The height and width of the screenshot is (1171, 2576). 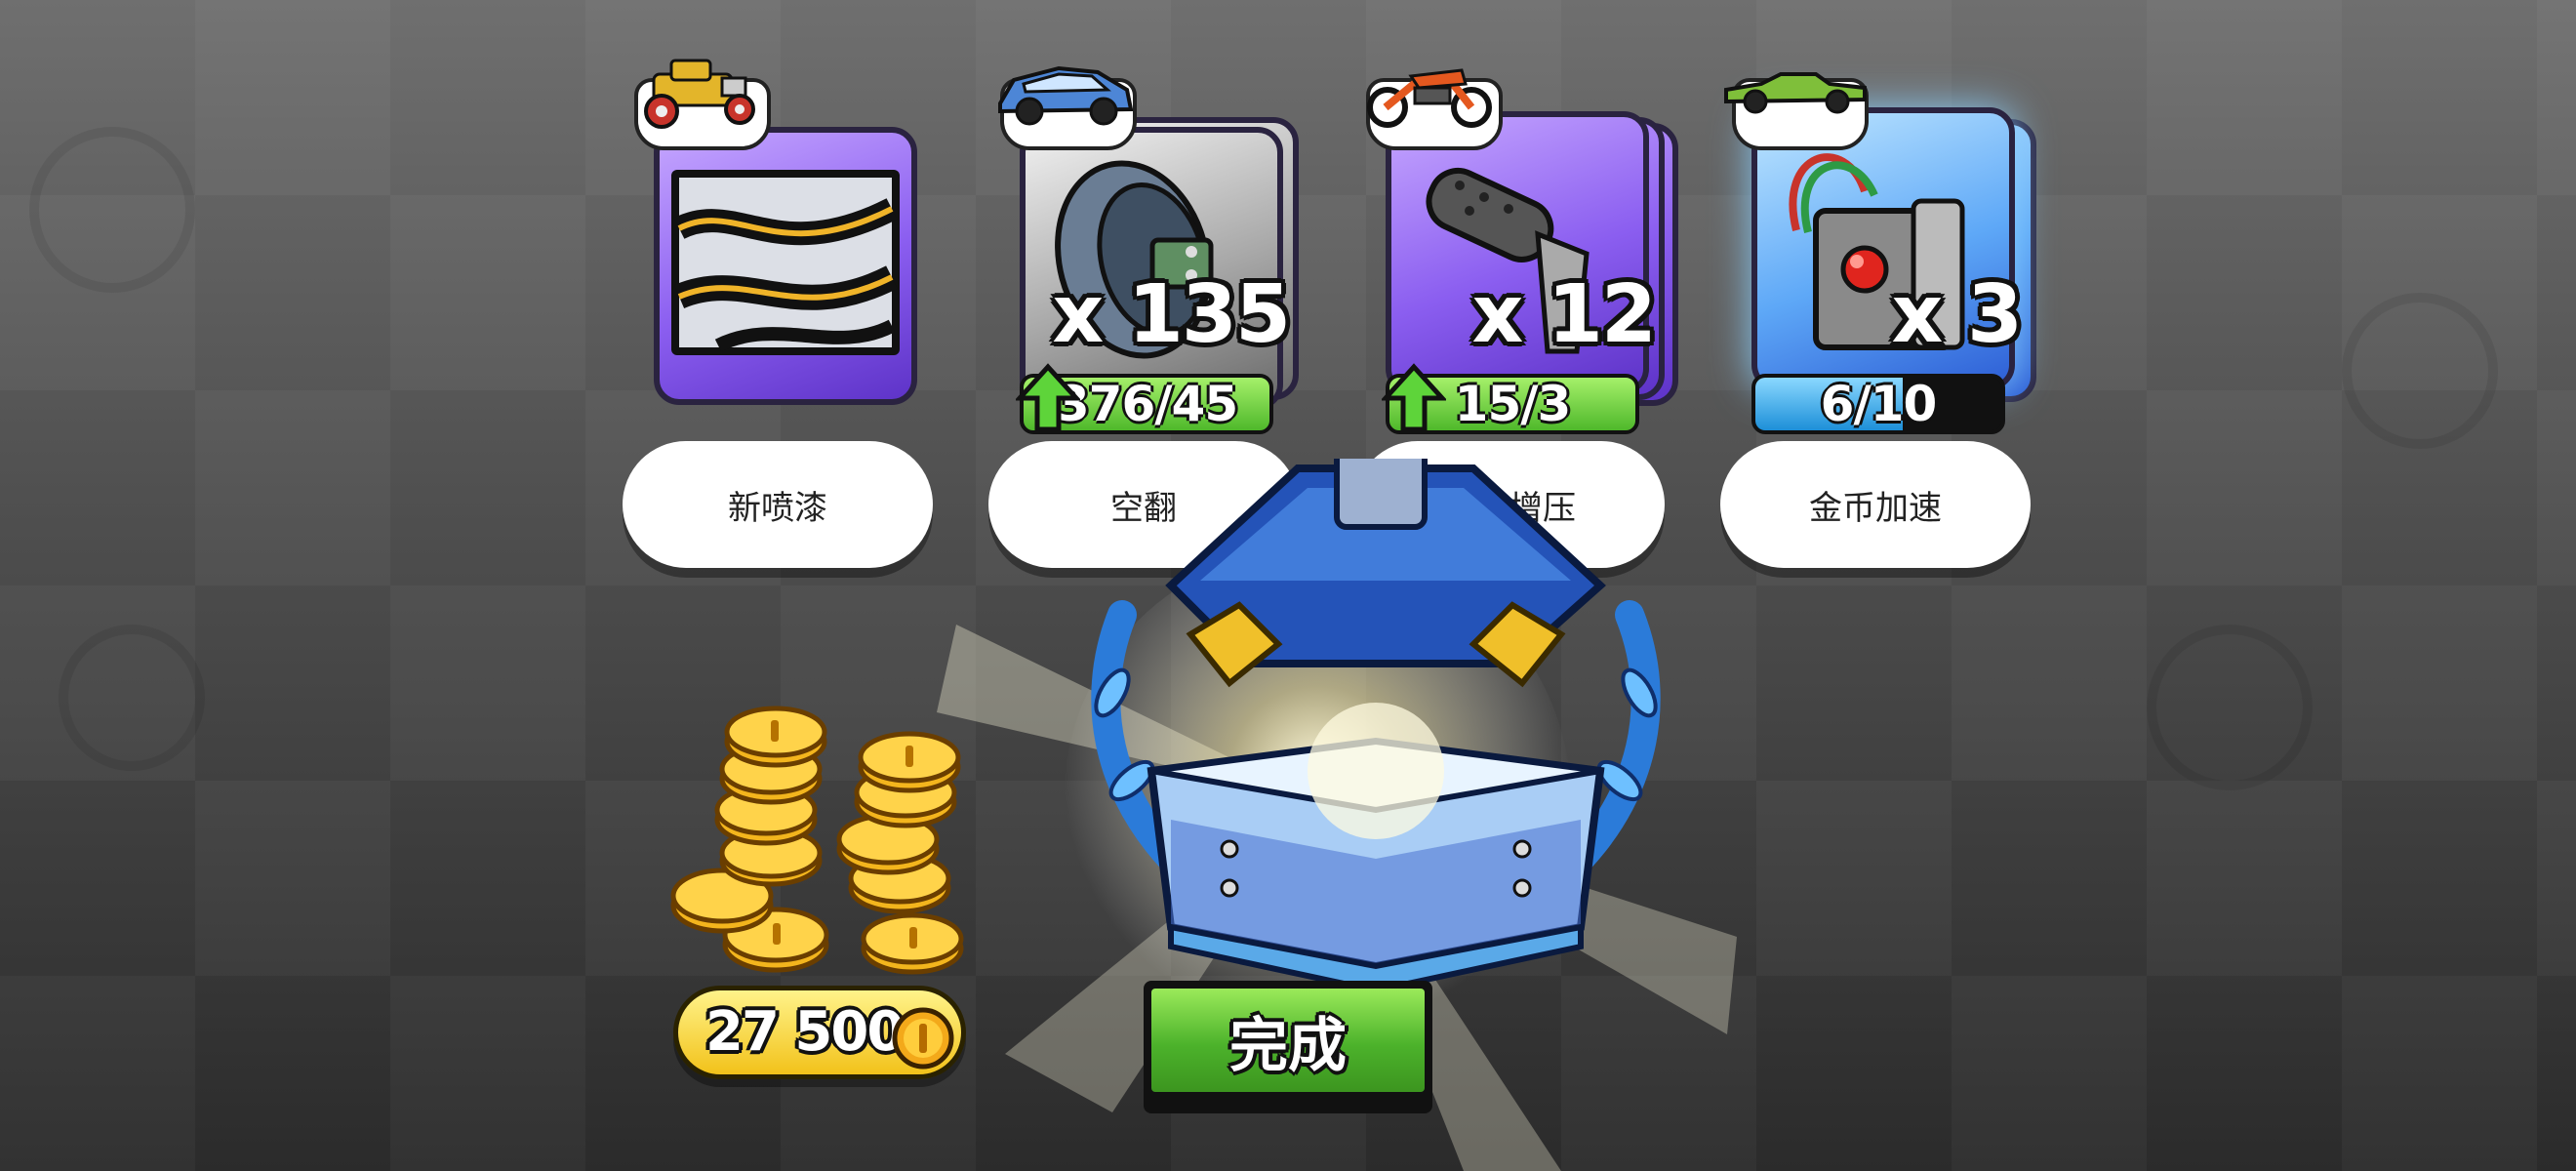 What do you see at coordinates (1429, 98) in the screenshot?
I see `dirt-bike-icon` at bounding box center [1429, 98].